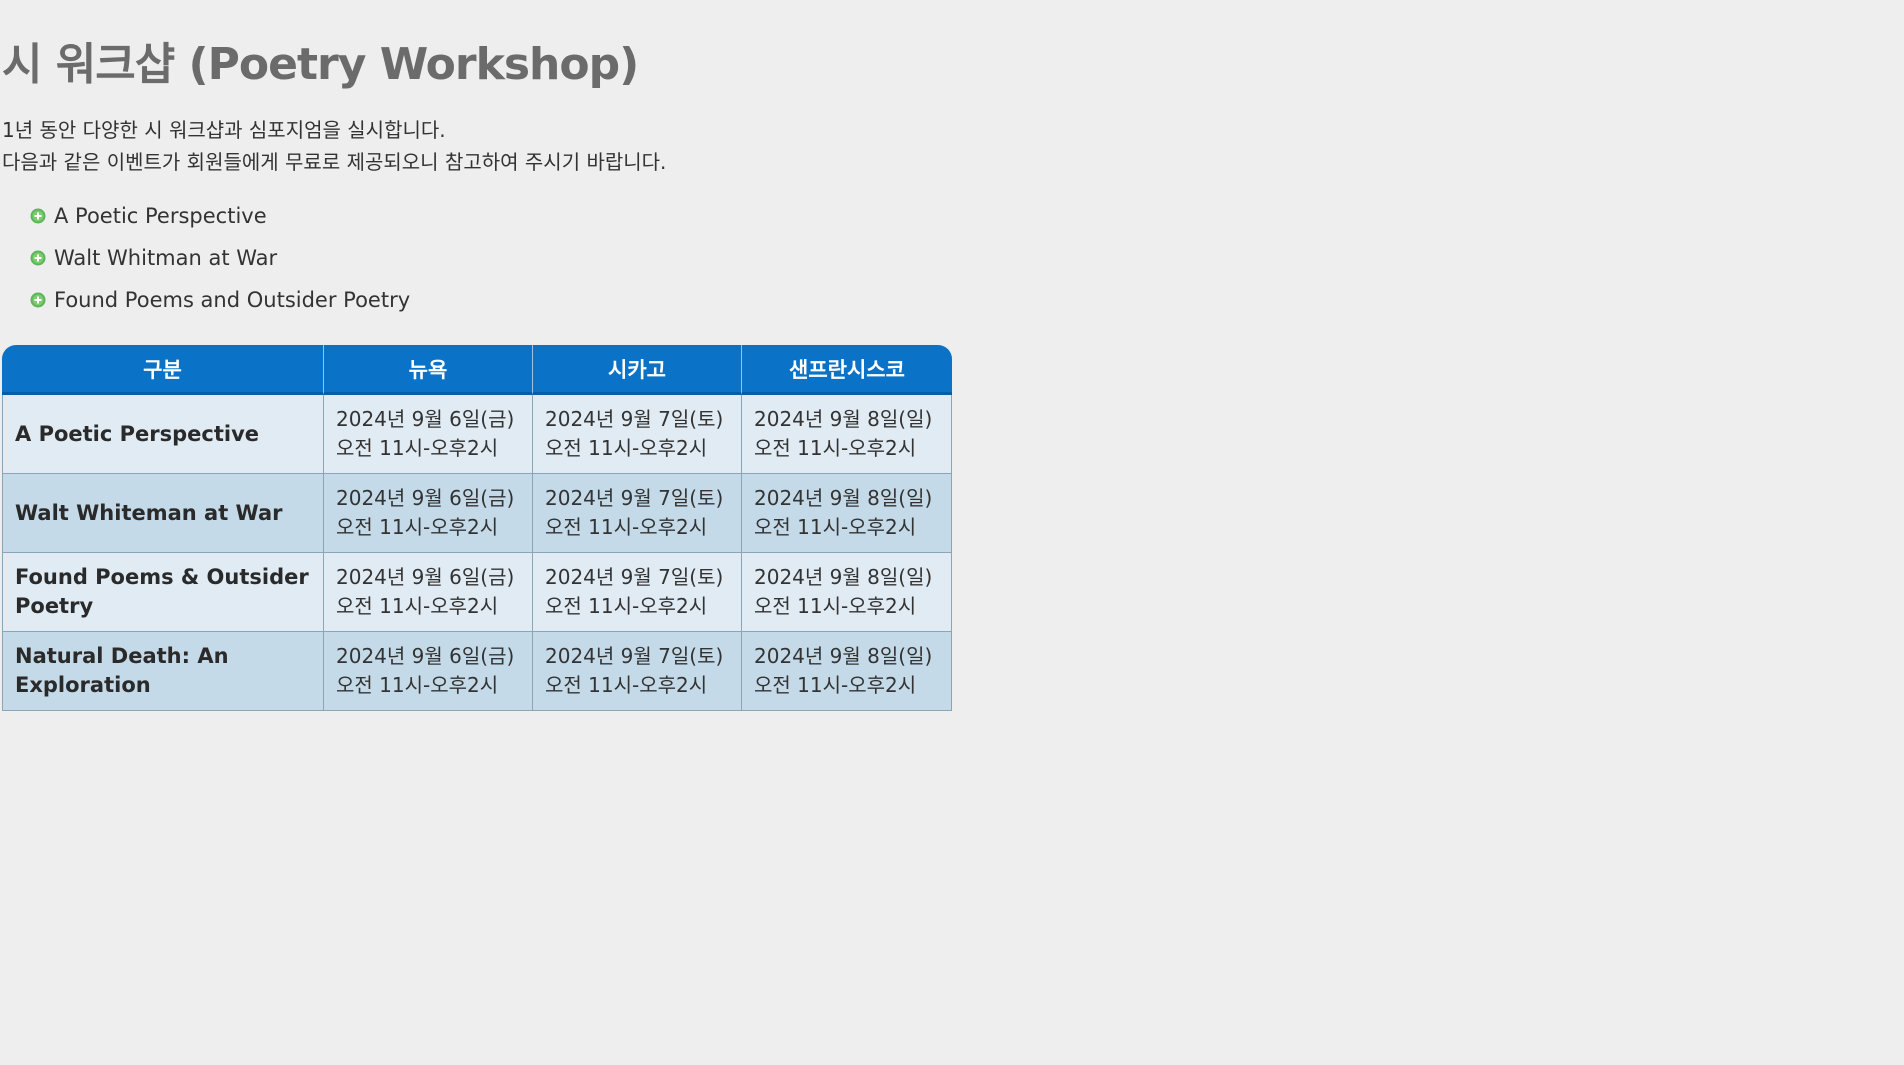 This screenshot has width=1904, height=1065. What do you see at coordinates (847, 370) in the screenshot?
I see `column-header-san-francisco: 샌프란시스코` at bounding box center [847, 370].